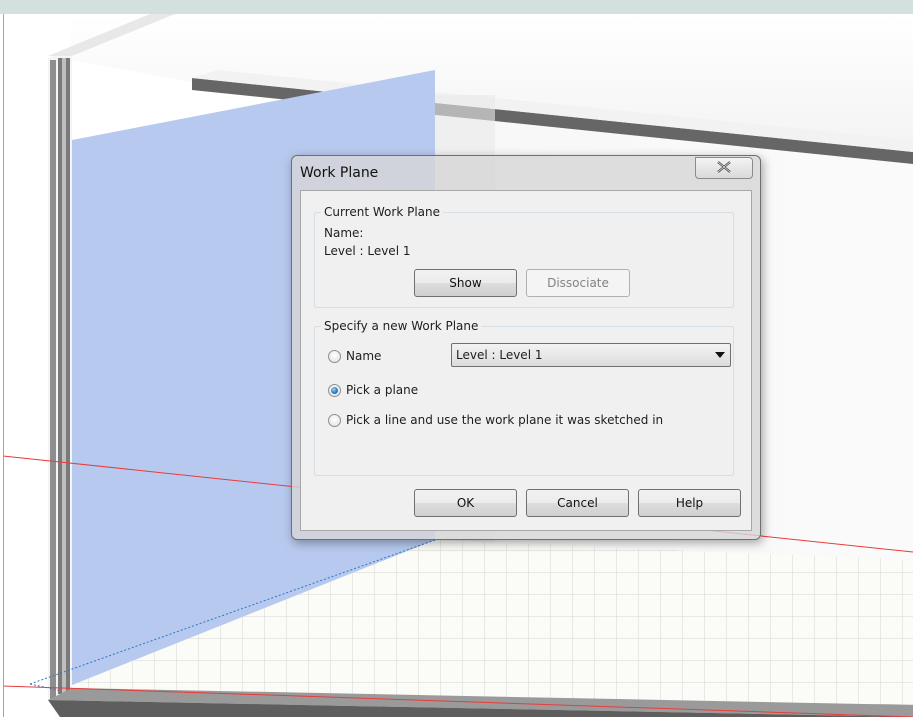 The width and height of the screenshot is (913, 717). I want to click on close-button, so click(724, 168).